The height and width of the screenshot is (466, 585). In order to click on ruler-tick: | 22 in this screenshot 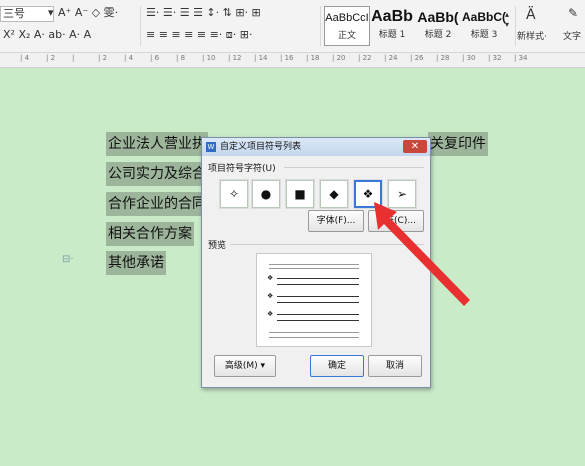, I will do `click(365, 58)`.